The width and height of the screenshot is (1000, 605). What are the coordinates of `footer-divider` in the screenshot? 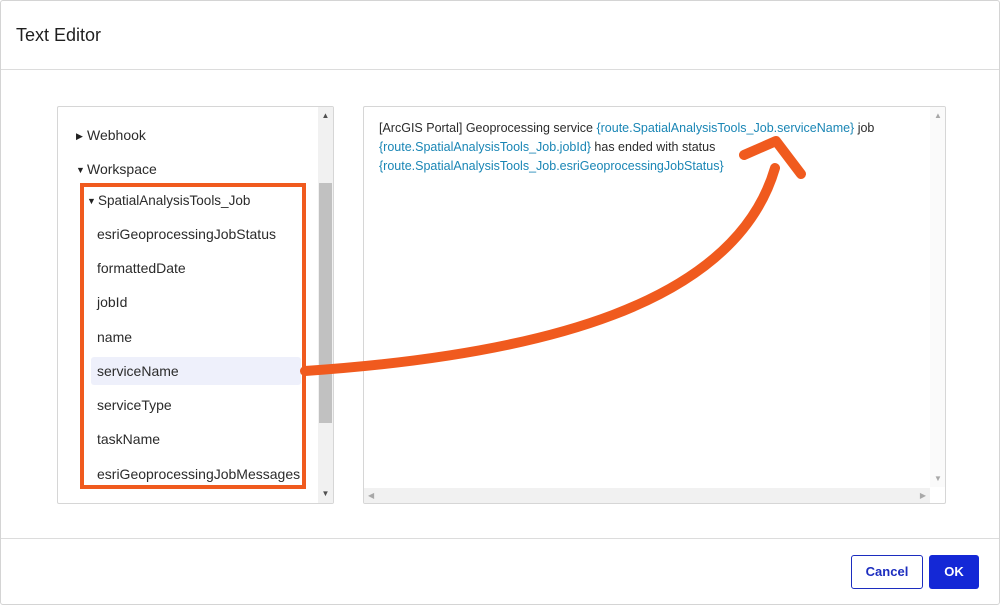 It's located at (500, 538).